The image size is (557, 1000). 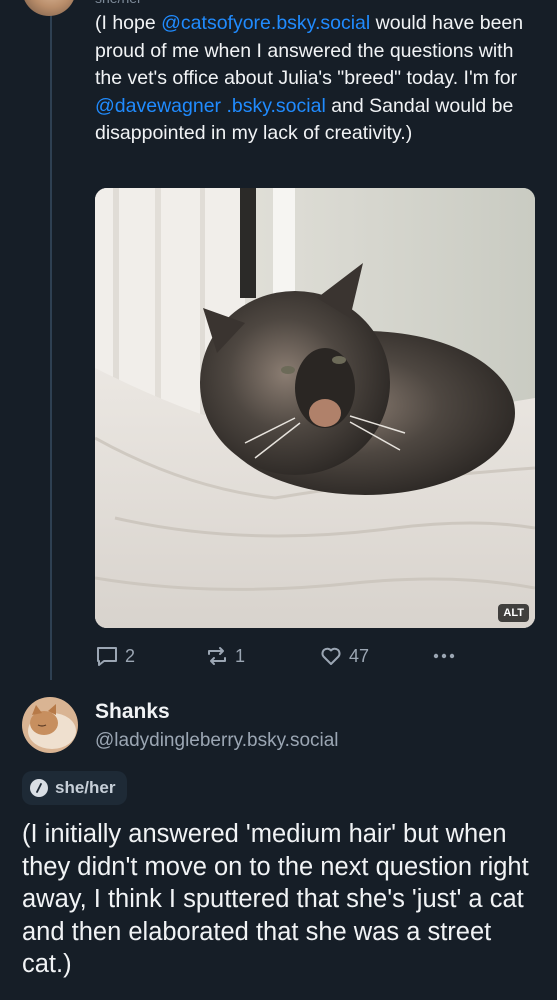 I want to click on reply-count: 2, so click(x=130, y=655).